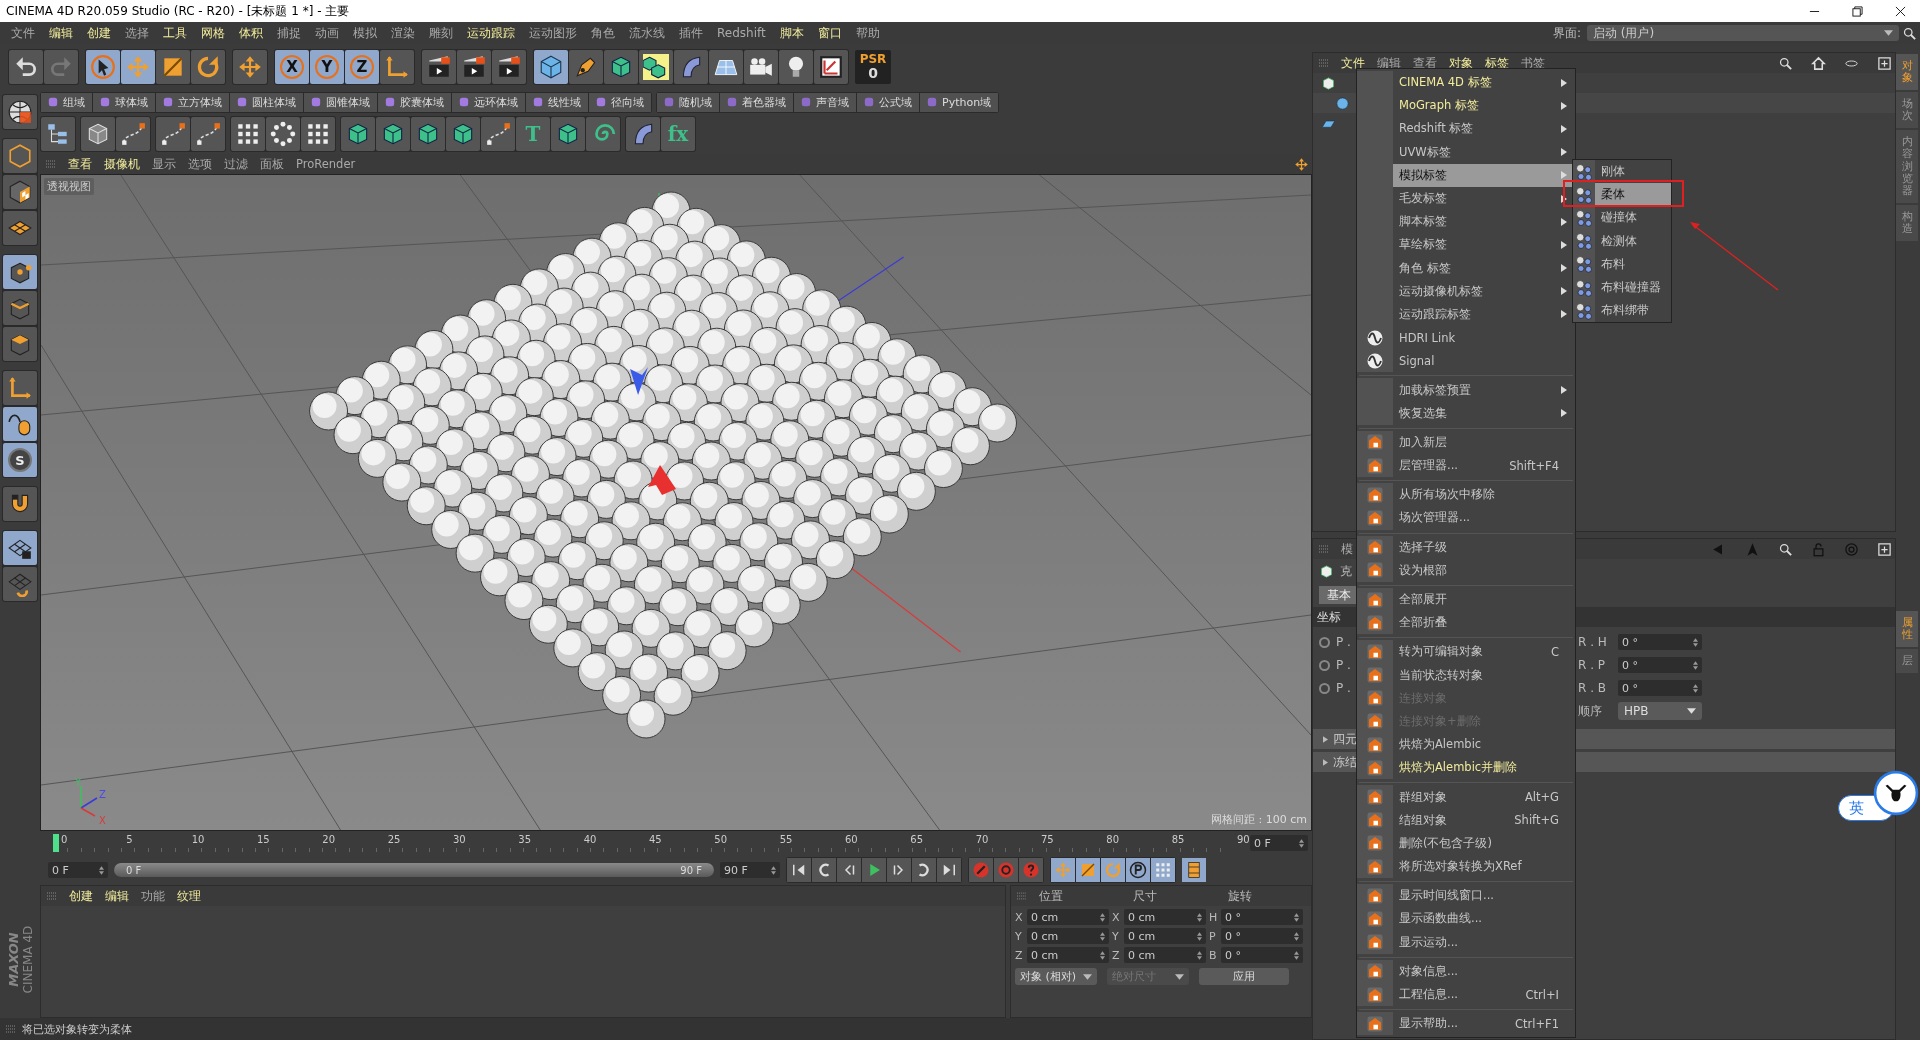 Image resolution: width=1920 pixels, height=1040 pixels. I want to click on menu-item: 体积, so click(251, 33).